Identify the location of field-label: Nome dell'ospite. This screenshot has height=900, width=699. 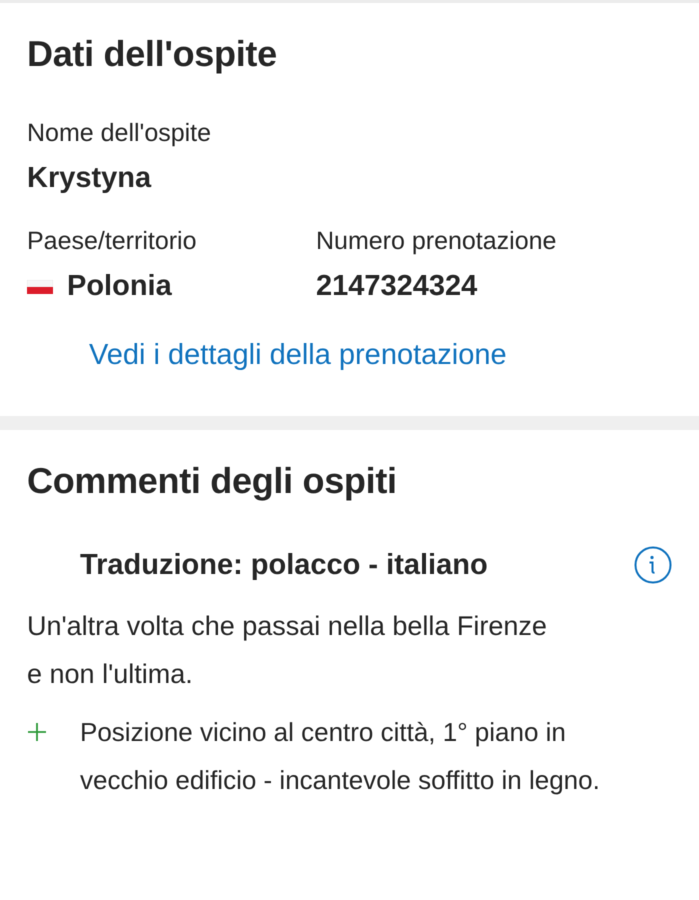
(119, 133).